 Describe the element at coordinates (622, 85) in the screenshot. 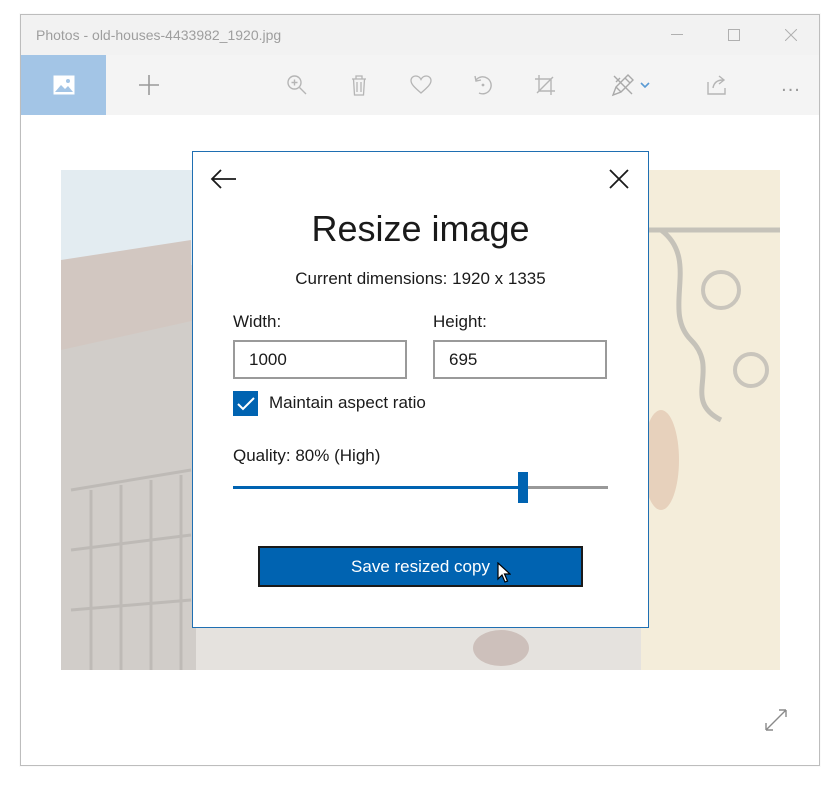

I see `edit-draw-icon` at that location.